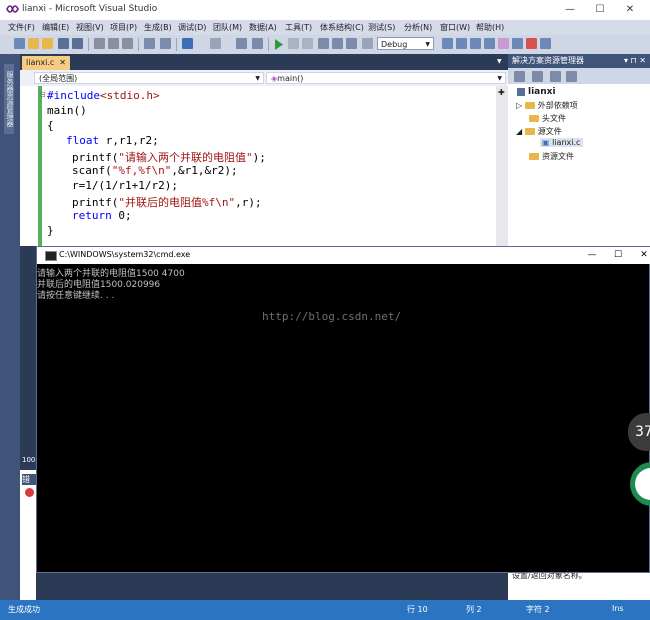  I want to click on tree-file-lianxi: ▣ lianxi.c, so click(562, 142).